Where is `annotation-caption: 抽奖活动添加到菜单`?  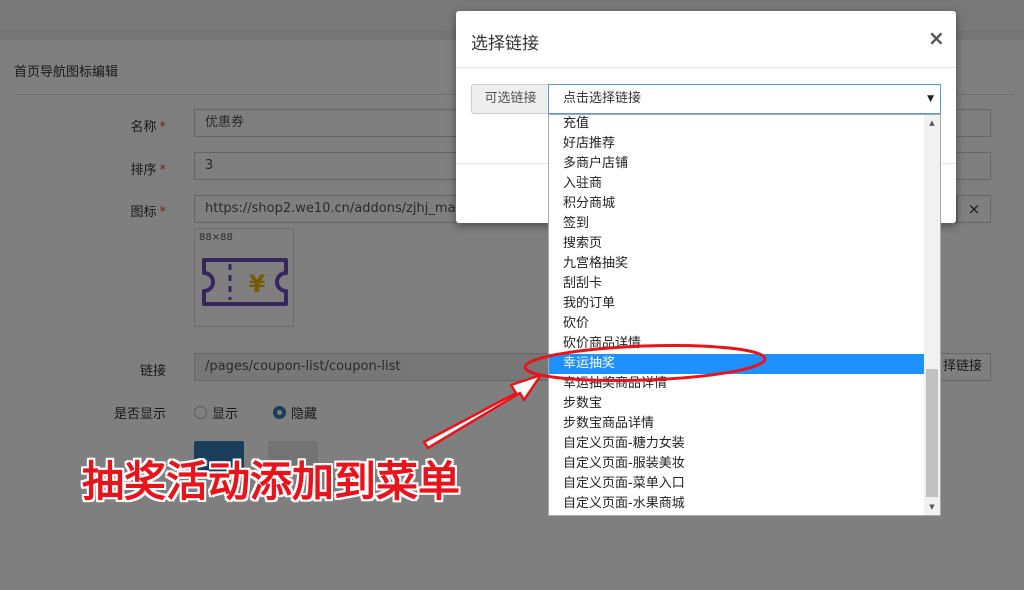 annotation-caption: 抽奖活动添加到菜单 is located at coordinates (271, 481).